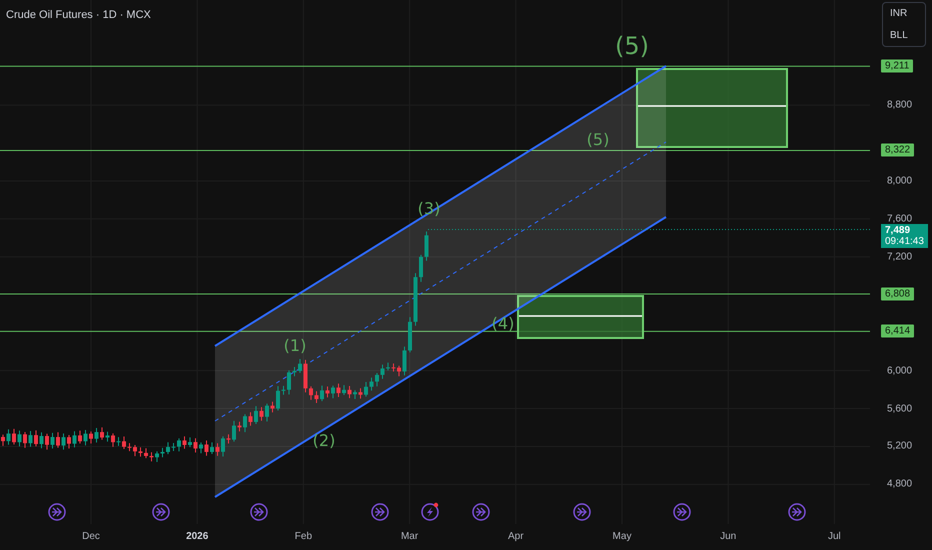 The width and height of the screenshot is (932, 550). I want to click on level-price-label: 8,322, so click(897, 150).